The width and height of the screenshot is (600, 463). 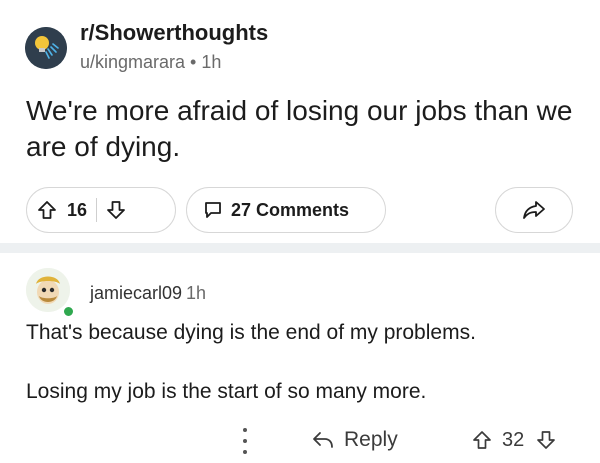 What do you see at coordinates (211, 62) in the screenshot?
I see `post-time: 1h` at bounding box center [211, 62].